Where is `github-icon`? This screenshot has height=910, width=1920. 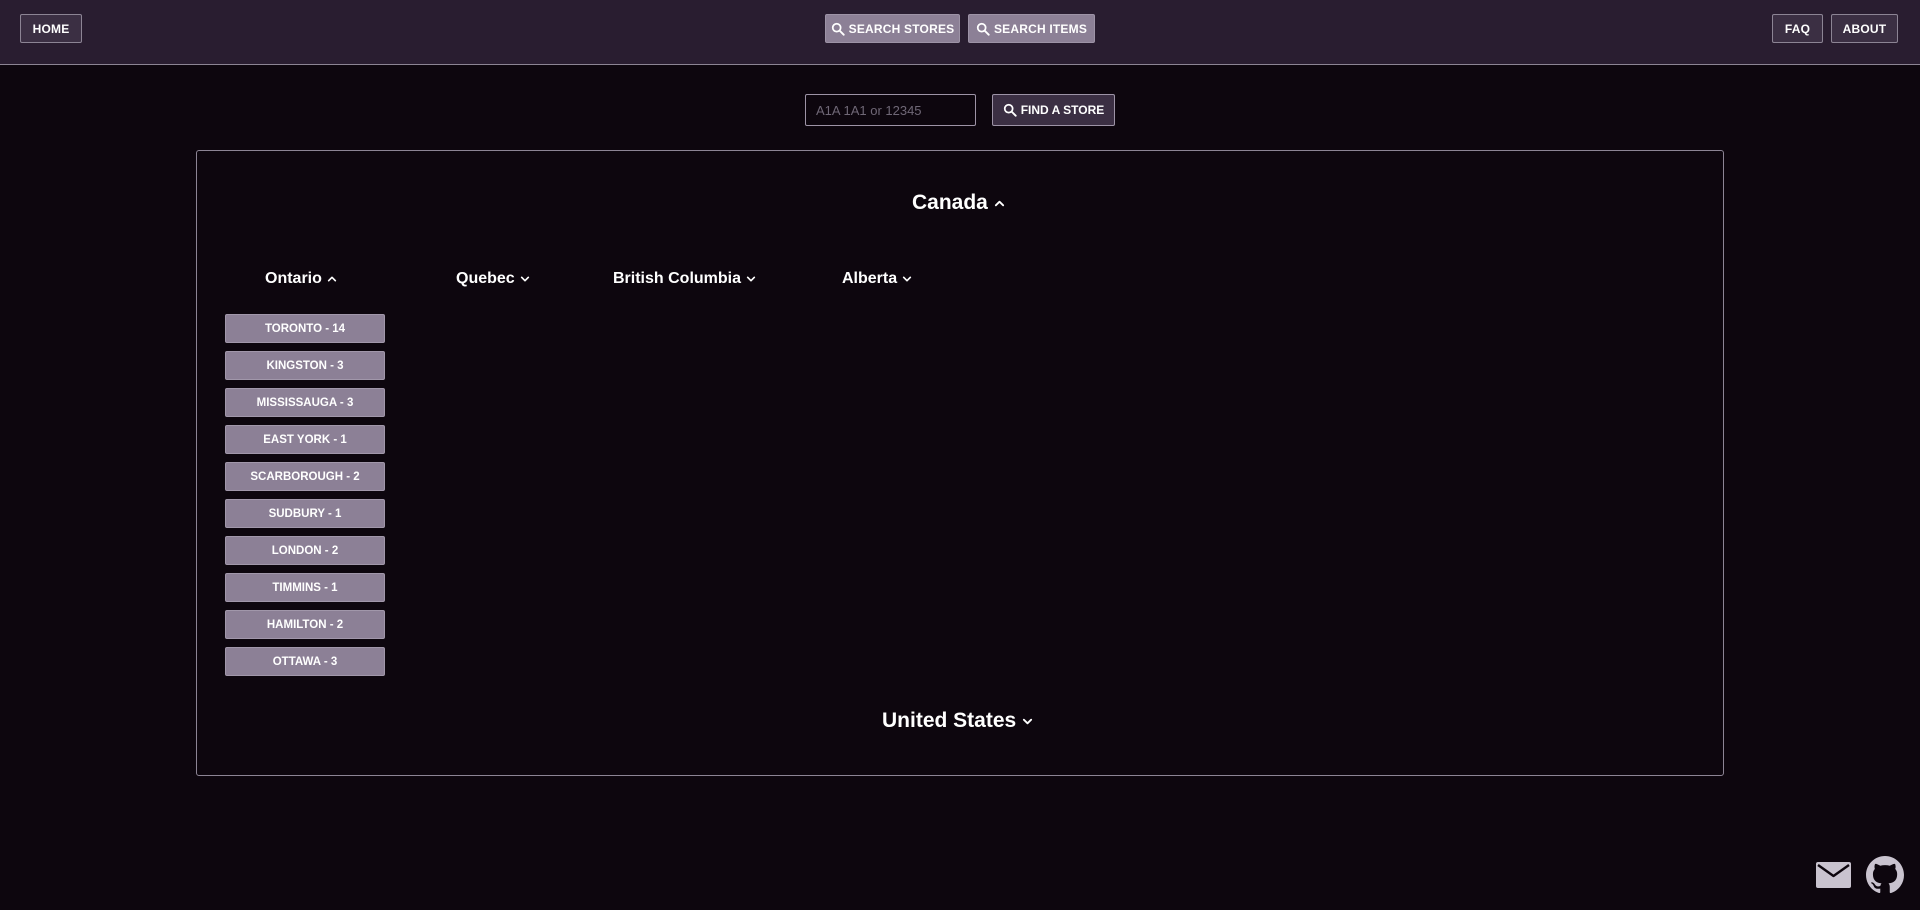
github-icon is located at coordinates (1885, 875).